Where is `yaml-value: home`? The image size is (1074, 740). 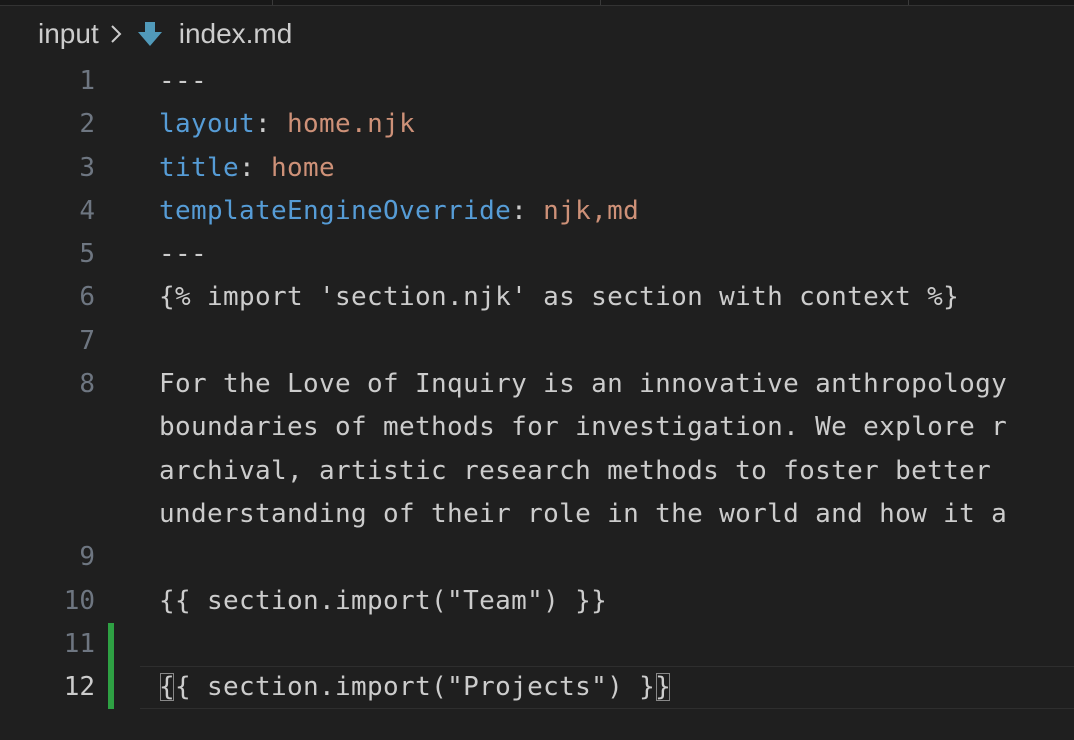
yaml-value: home is located at coordinates (303, 167).